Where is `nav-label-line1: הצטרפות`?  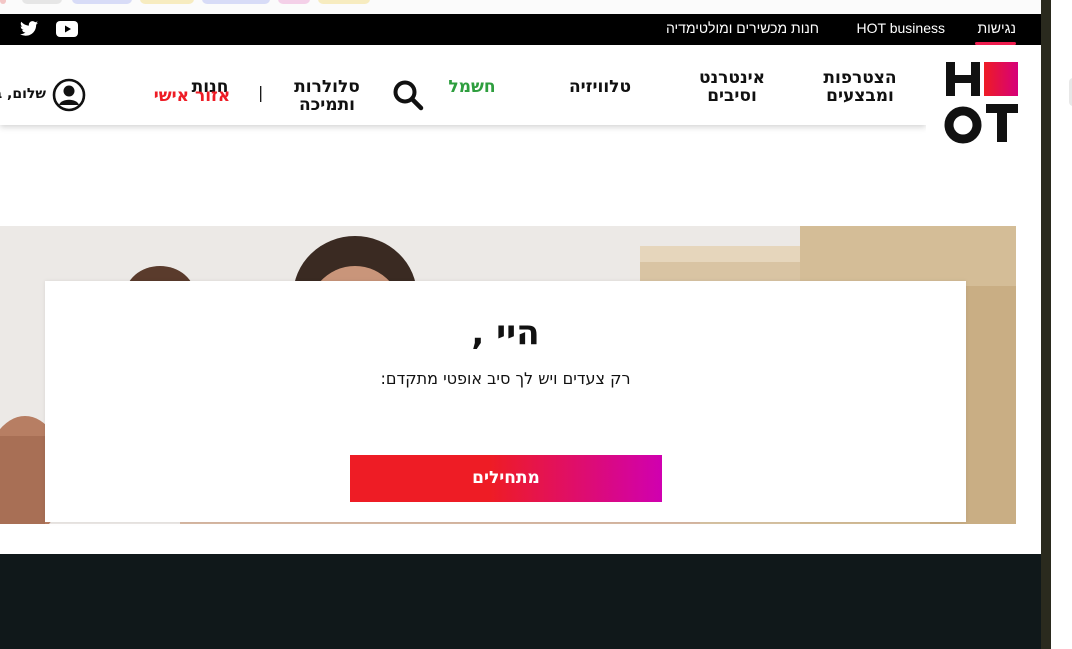 nav-label-line1: הצטרפות is located at coordinates (860, 78).